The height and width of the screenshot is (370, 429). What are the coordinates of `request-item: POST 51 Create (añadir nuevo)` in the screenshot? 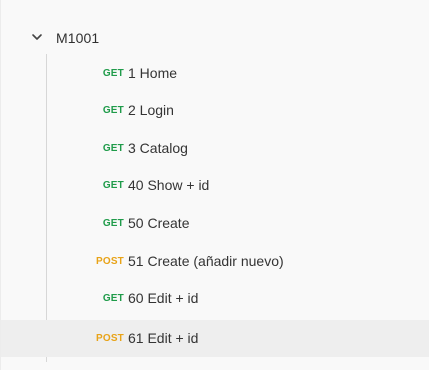 It's located at (215, 261).